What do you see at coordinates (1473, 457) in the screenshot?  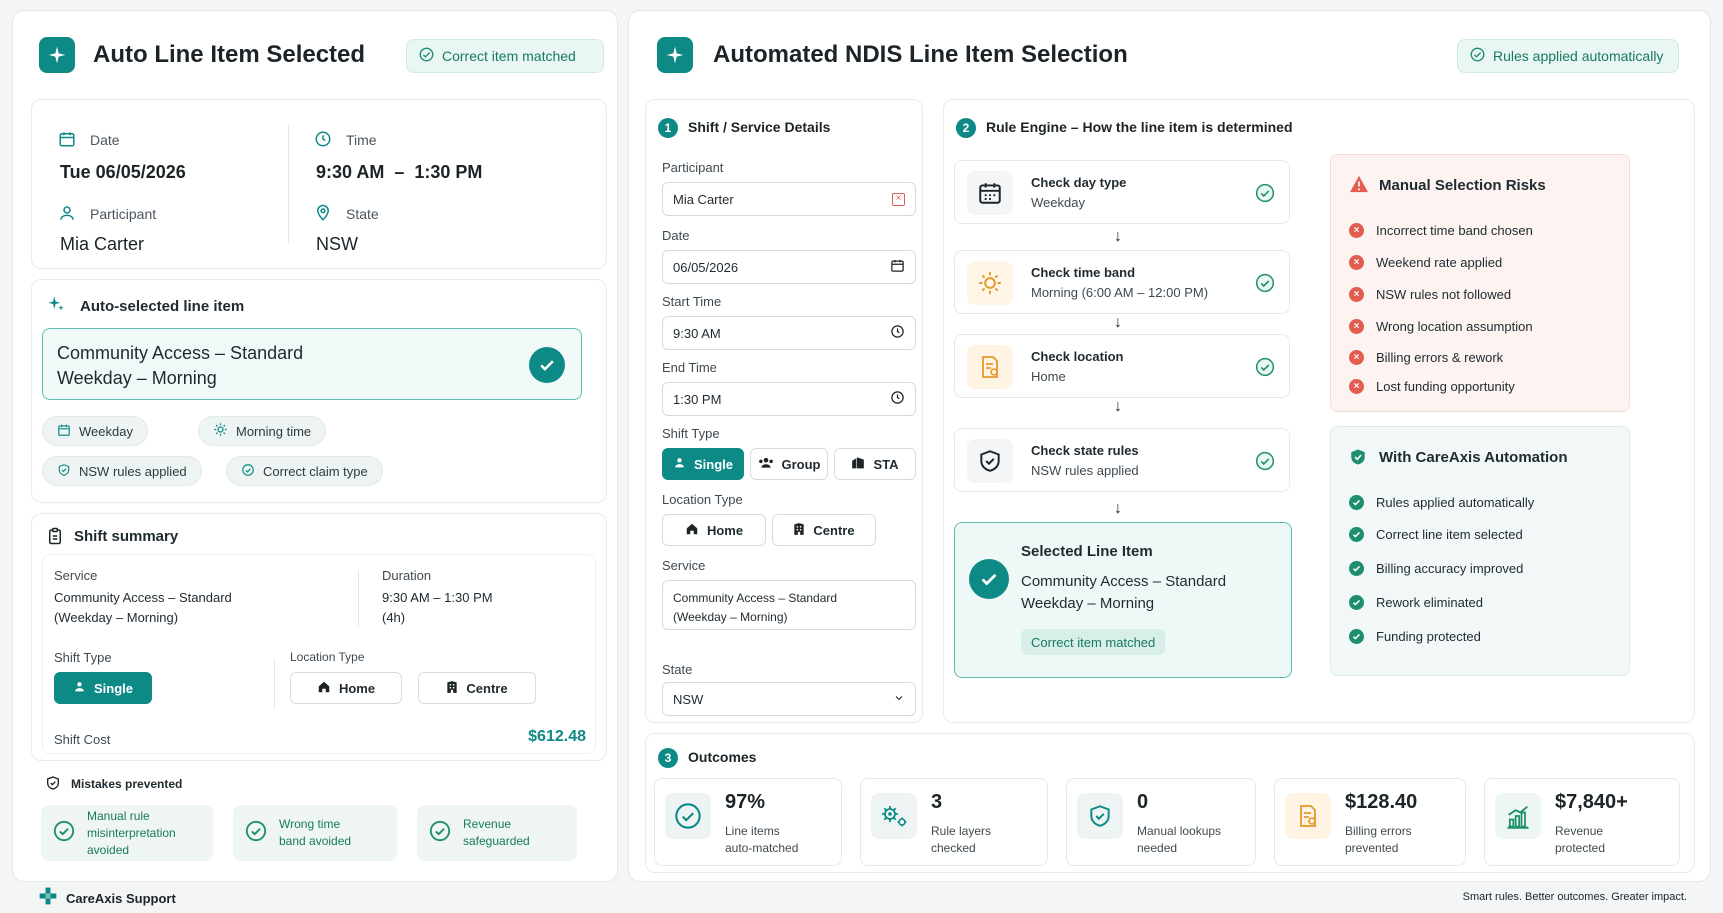 I see `automation-title: With CareAxis Automation` at bounding box center [1473, 457].